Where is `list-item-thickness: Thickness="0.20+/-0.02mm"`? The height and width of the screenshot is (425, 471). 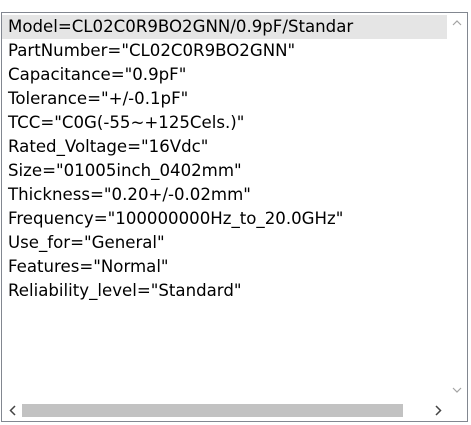
list-item-thickness: Thickness="0.20+/-0.02mm" is located at coordinates (225, 195).